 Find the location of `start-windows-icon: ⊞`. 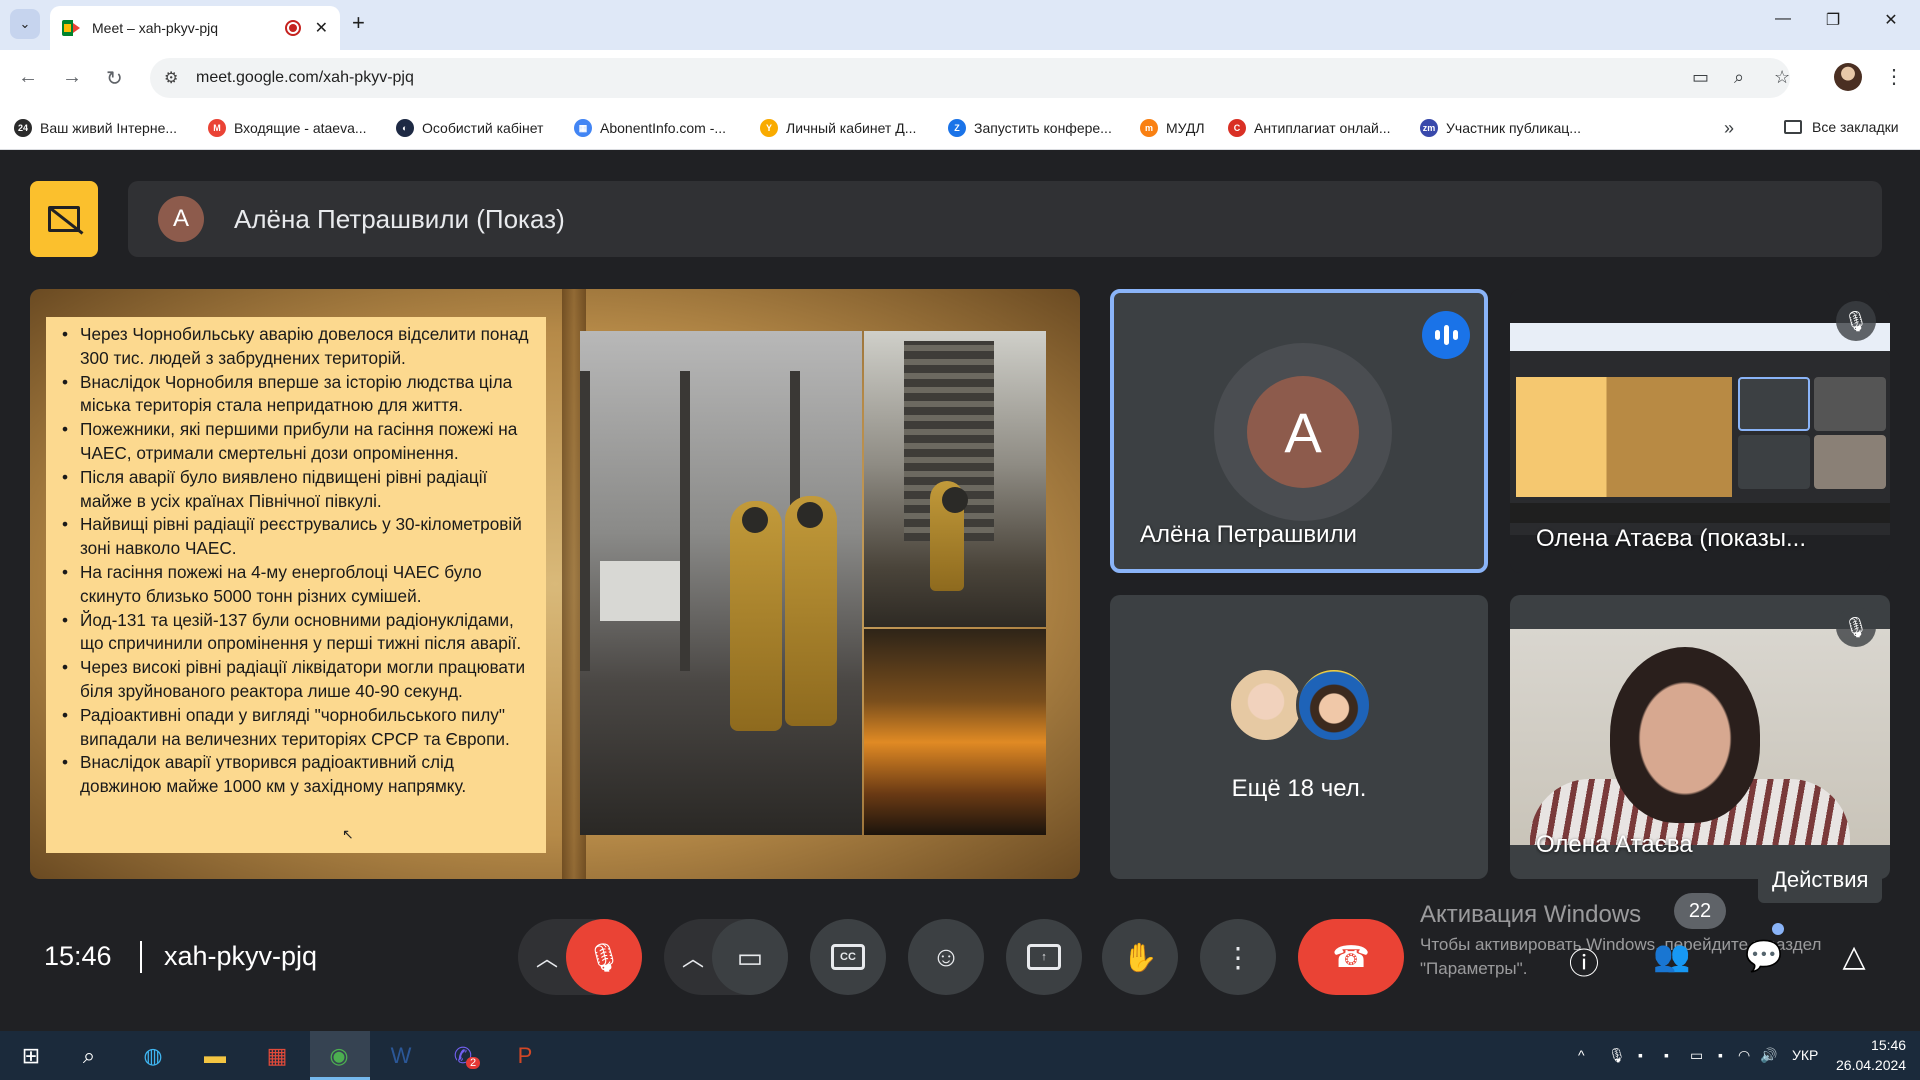

start-windows-icon: ⊞ is located at coordinates (31, 1056).